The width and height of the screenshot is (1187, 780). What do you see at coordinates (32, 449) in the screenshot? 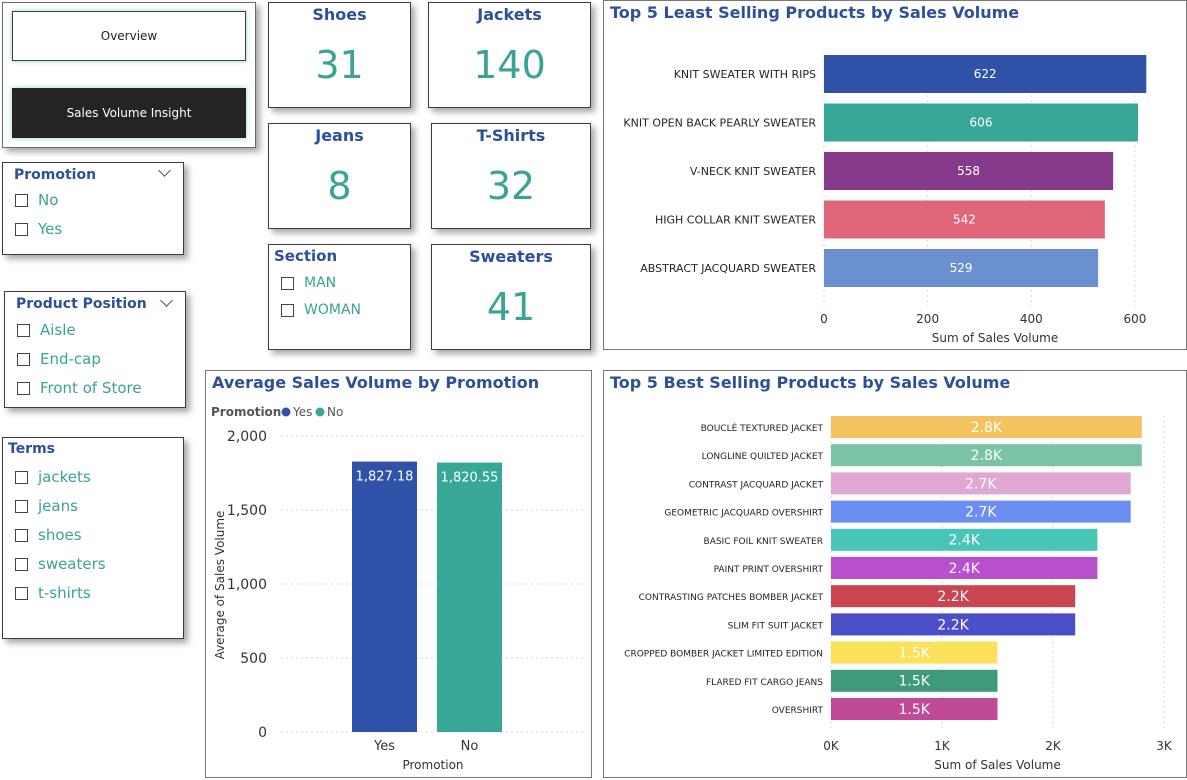
I see `terms-slicer-title: Terms` at bounding box center [32, 449].